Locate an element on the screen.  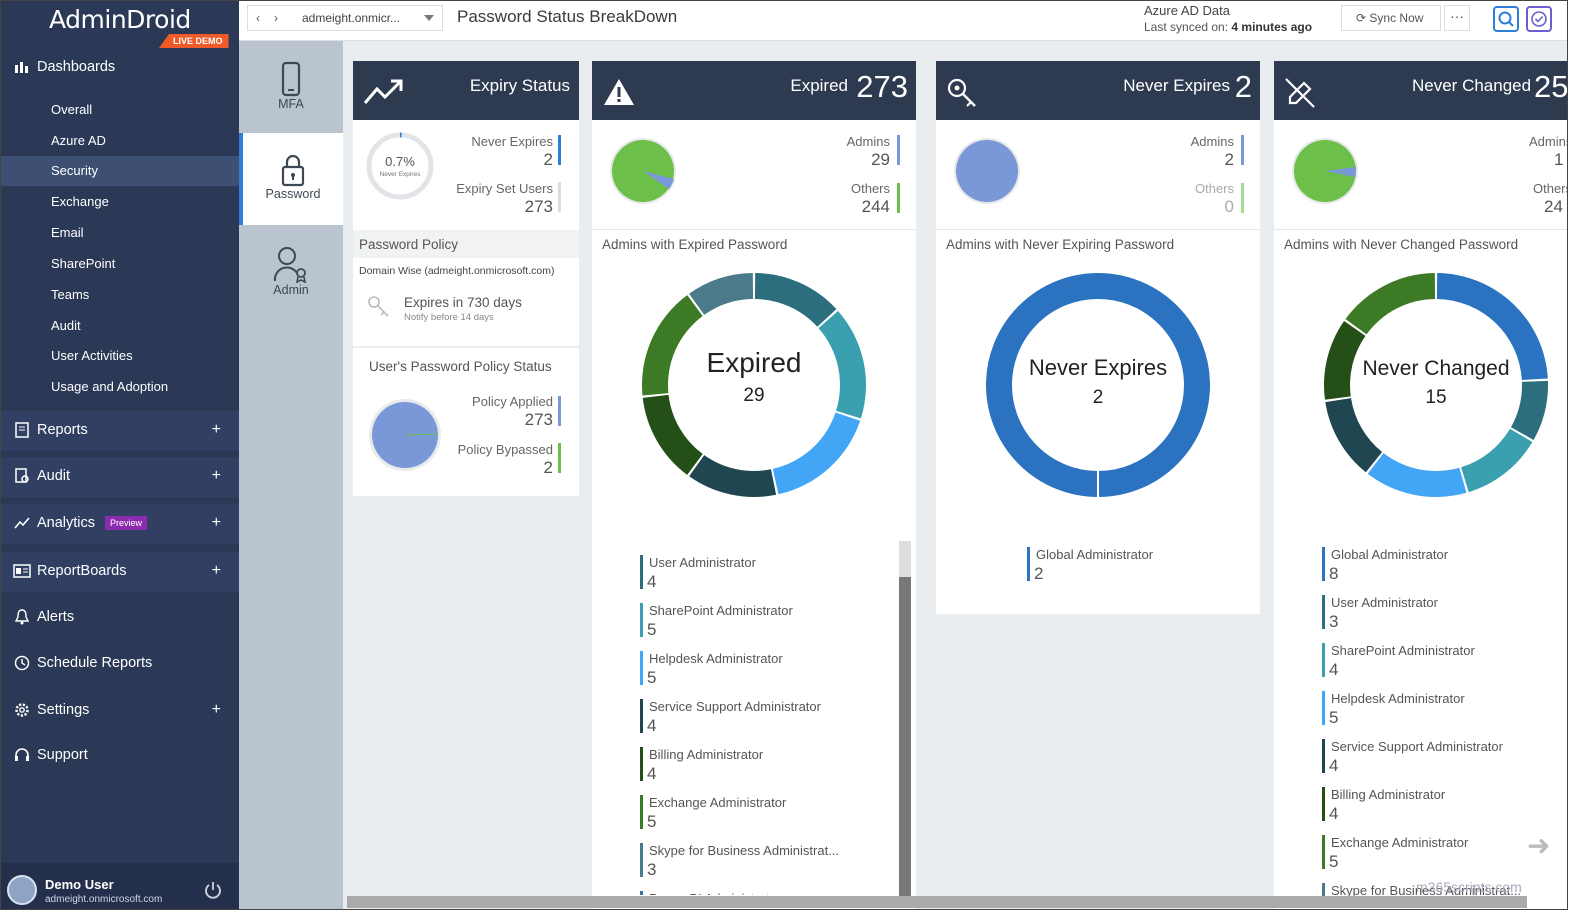
tab-mfa: MFA is located at coordinates (291, 87).